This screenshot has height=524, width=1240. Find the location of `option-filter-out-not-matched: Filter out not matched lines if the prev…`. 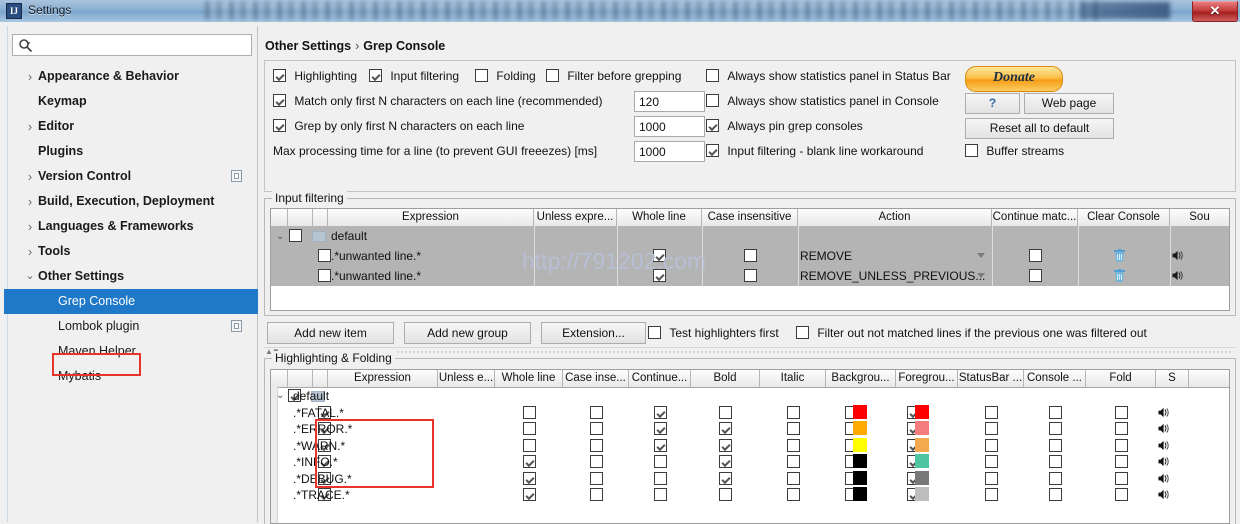

option-filter-out-not-matched: Filter out not matched lines if the prev… is located at coordinates (971, 333).